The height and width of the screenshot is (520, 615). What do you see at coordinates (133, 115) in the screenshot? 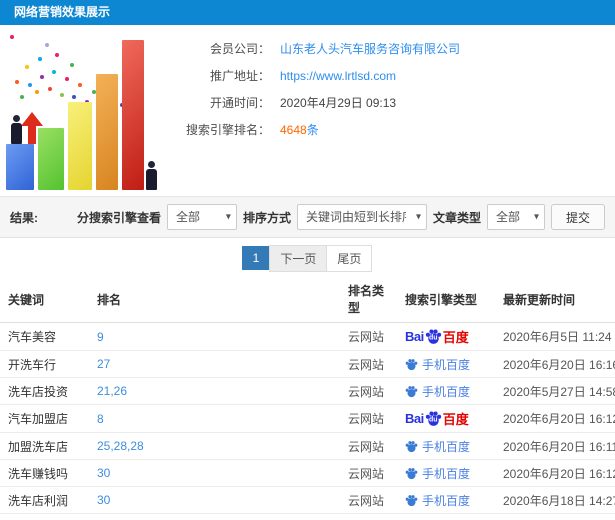
I see `illustration-bar-red` at bounding box center [133, 115].